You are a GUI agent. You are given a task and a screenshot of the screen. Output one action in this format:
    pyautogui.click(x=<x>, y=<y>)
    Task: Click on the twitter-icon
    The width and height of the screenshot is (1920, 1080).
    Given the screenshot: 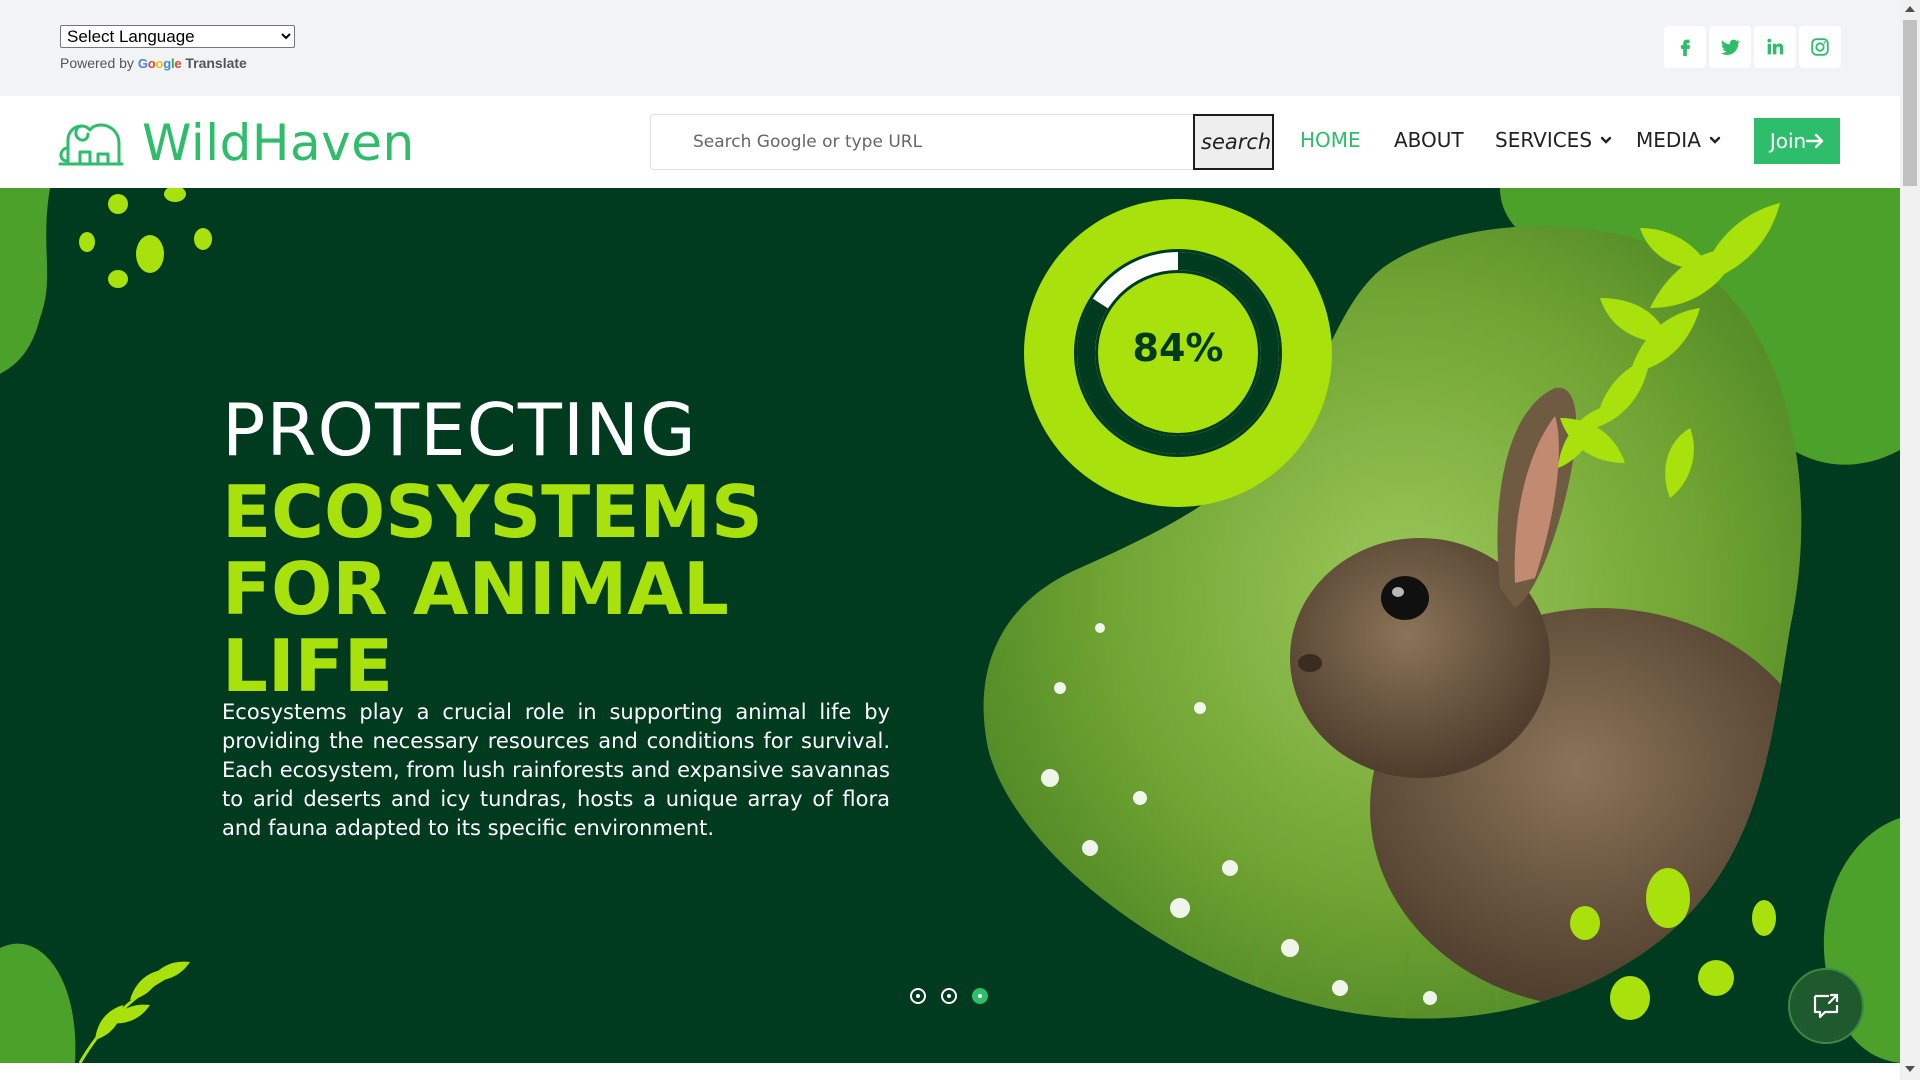 What is the action you would take?
    pyautogui.click(x=1730, y=47)
    